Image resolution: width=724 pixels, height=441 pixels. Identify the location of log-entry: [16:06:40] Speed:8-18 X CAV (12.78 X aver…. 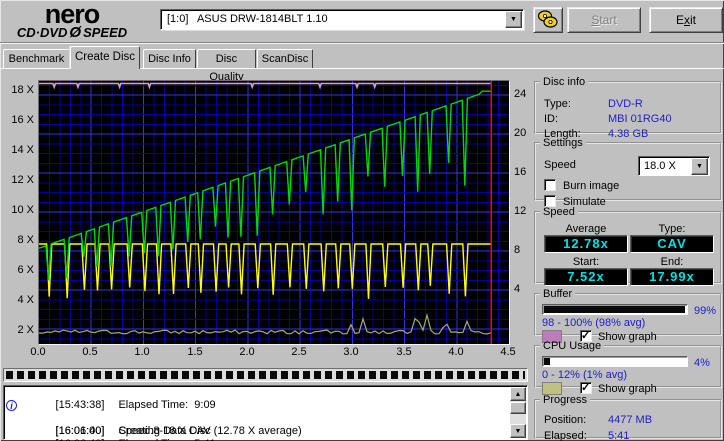
(265, 424).